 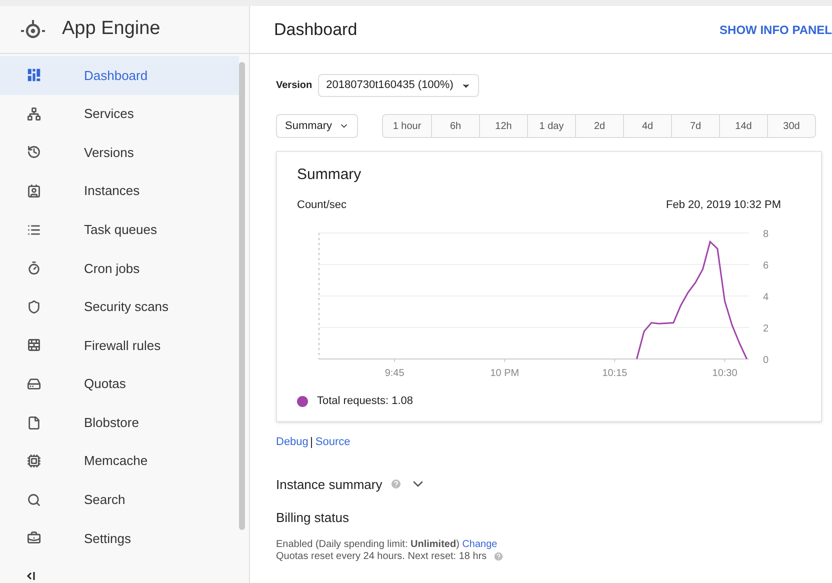 What do you see at coordinates (34, 113) in the screenshot?
I see `network-icon` at bounding box center [34, 113].